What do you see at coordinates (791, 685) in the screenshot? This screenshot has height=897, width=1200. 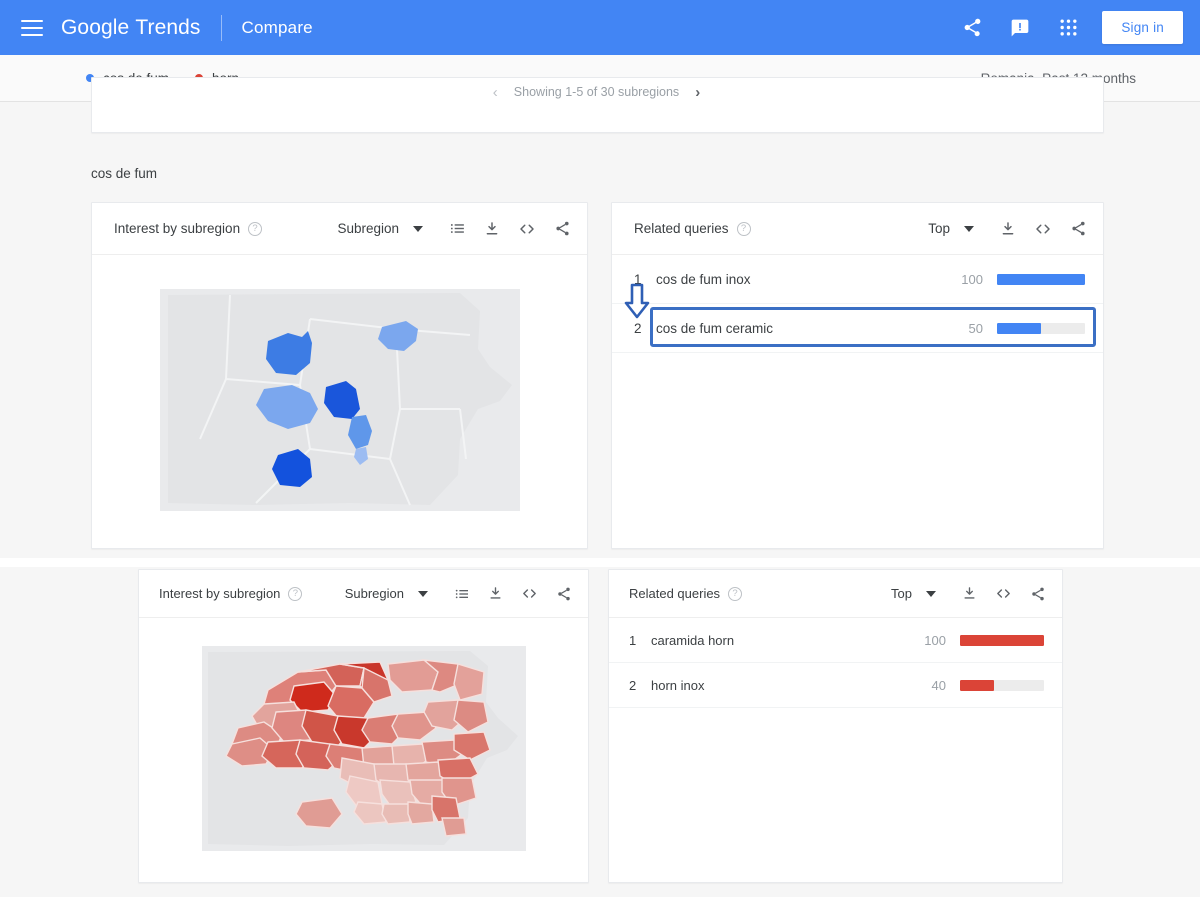 I see `row-term: horn inox` at bounding box center [791, 685].